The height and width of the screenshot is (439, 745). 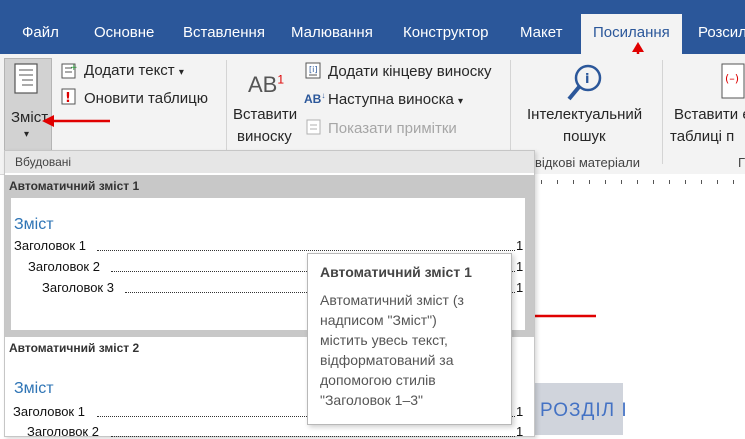 What do you see at coordinates (263, 84) in the screenshot?
I see `footnote-ab-glyph: AB` at bounding box center [263, 84].